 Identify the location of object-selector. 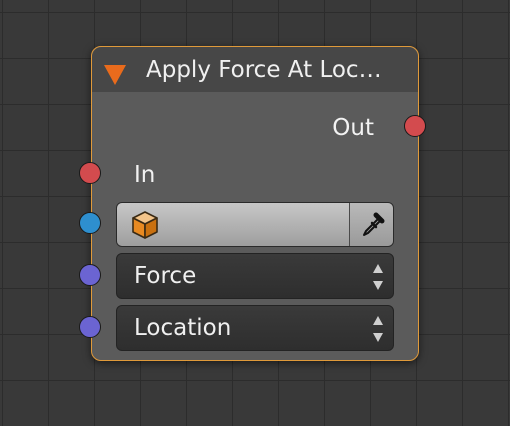
(233, 224).